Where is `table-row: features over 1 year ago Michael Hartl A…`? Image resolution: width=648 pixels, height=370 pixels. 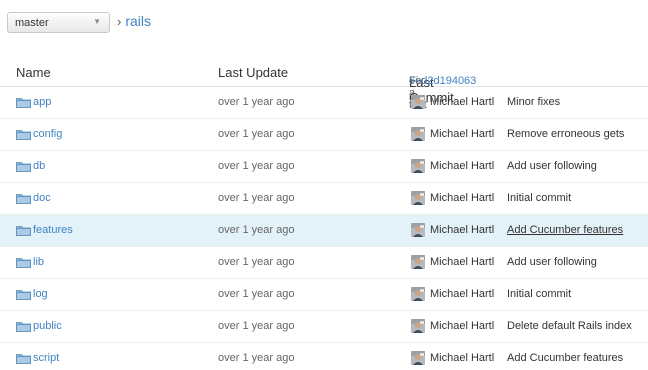
table-row: features over 1 year ago Michael Hartl A… is located at coordinates (324, 231).